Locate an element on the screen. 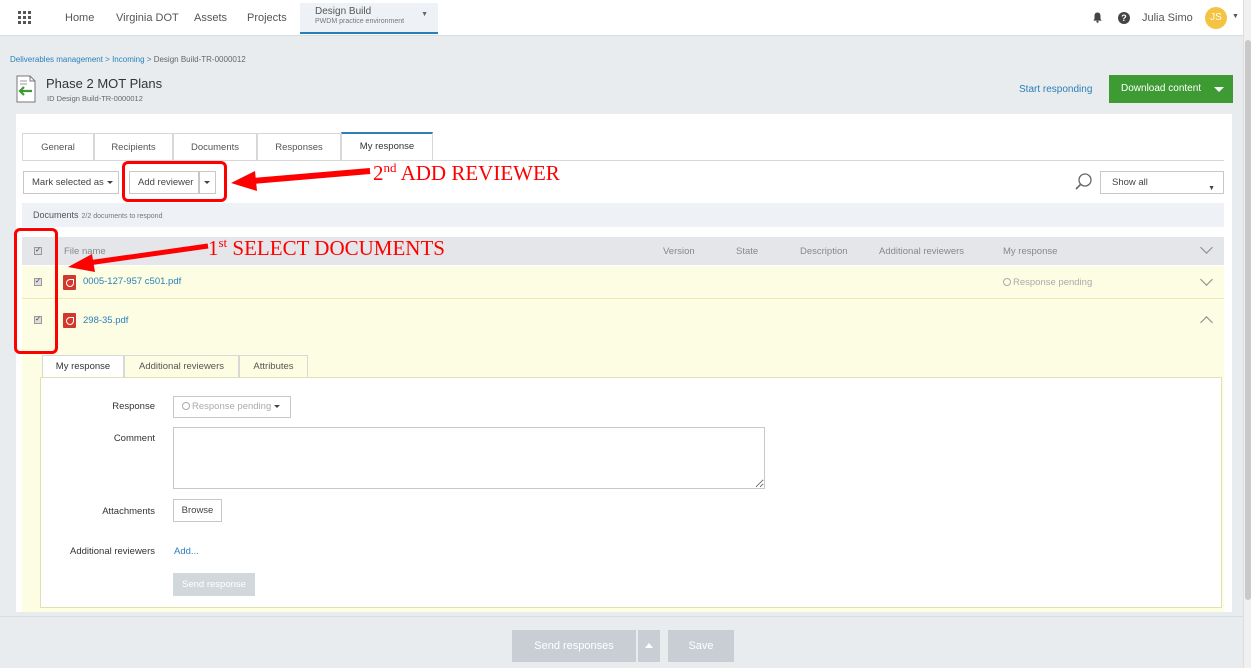 Image resolution: width=1251 pixels, height=668 pixels. context-subtitle: PWDM practice environment is located at coordinates (360, 21).